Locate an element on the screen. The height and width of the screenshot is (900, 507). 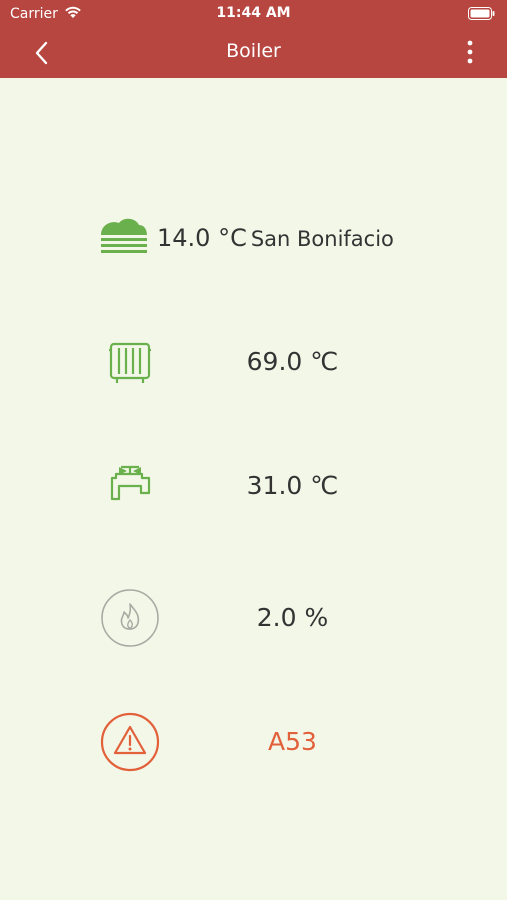
page-title: Boiler is located at coordinates (253, 51).